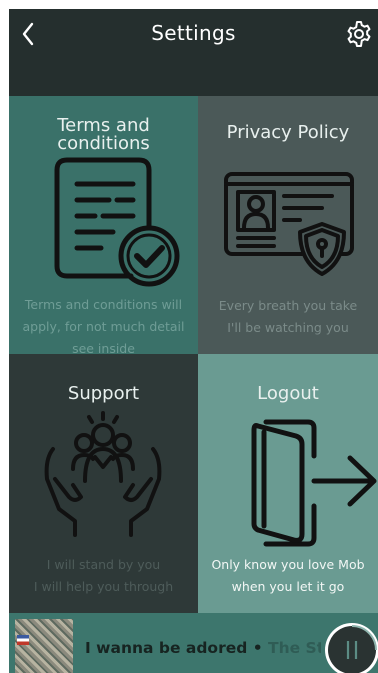 The image size is (378, 673). Describe the element at coordinates (193, 52) in the screenshot. I see `header-bar: Settings` at that location.